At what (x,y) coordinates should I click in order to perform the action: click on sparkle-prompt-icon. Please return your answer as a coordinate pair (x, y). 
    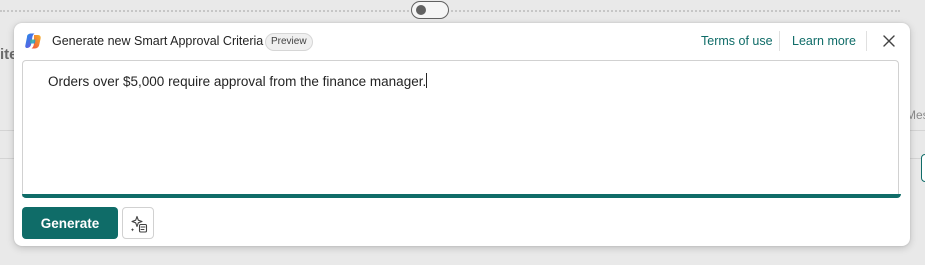
    Looking at the image, I should click on (139, 224).